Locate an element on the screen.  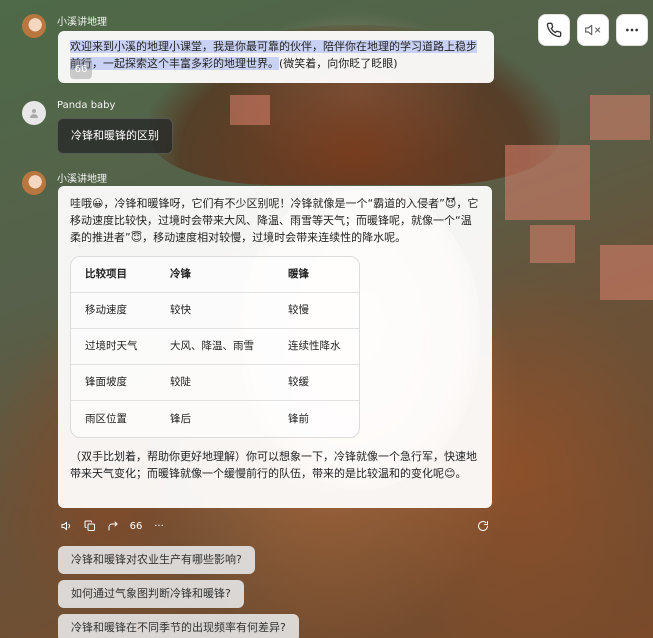
table-cell: 移动速度 is located at coordinates (113, 311).